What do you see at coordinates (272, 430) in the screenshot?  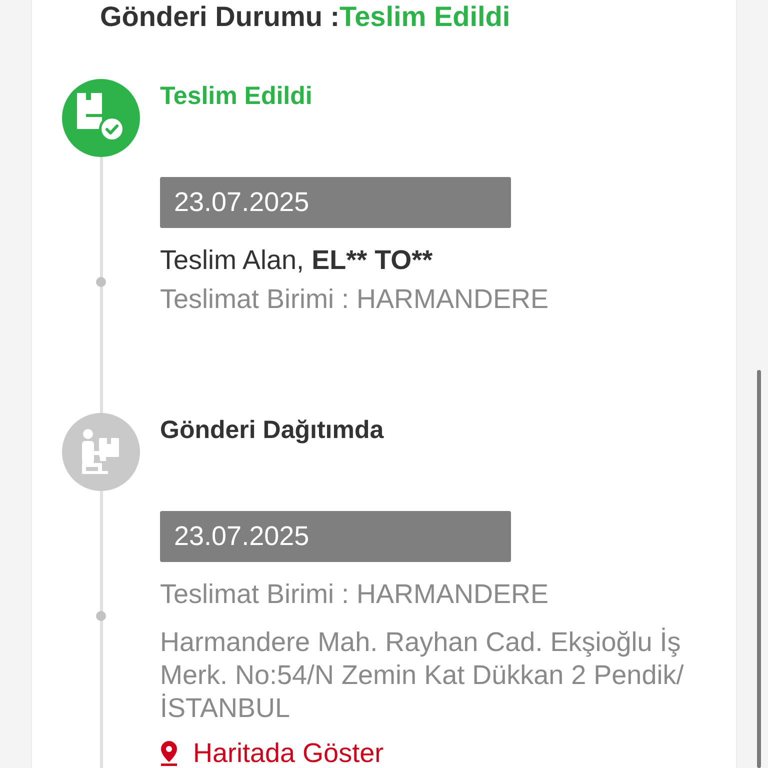 I see `step-title: Gönderi Dağıtımda` at bounding box center [272, 430].